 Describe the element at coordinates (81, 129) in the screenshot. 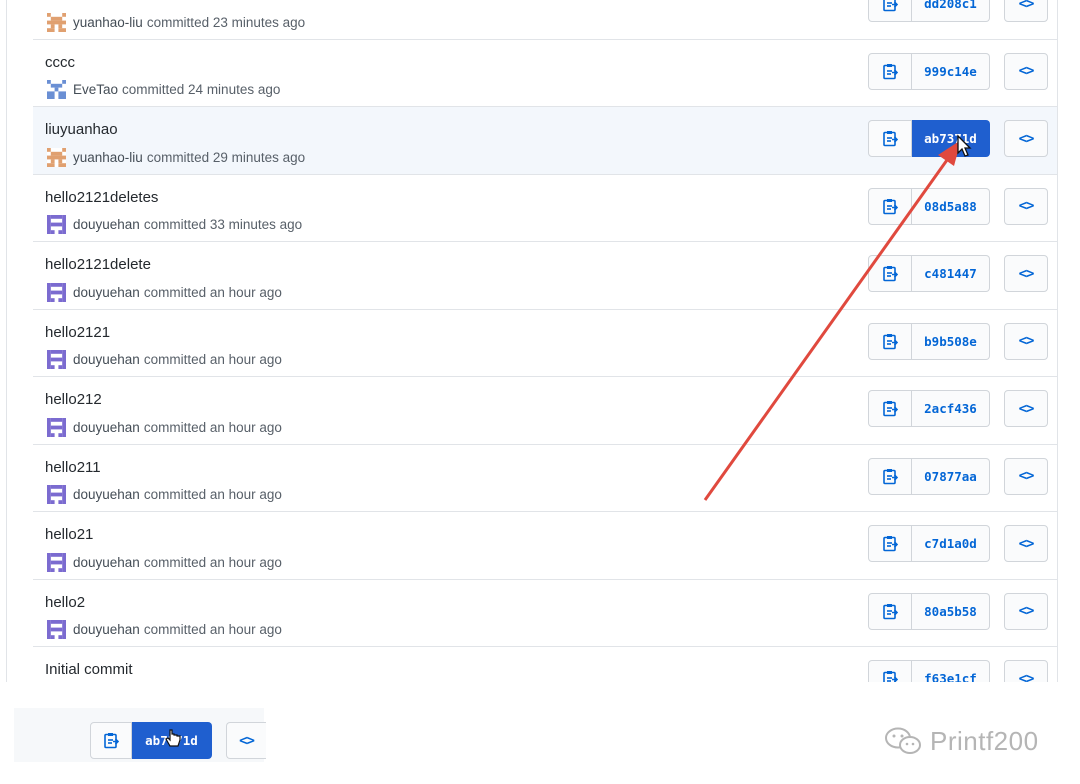

I see `commit-message-link: liuyuanhao` at that location.